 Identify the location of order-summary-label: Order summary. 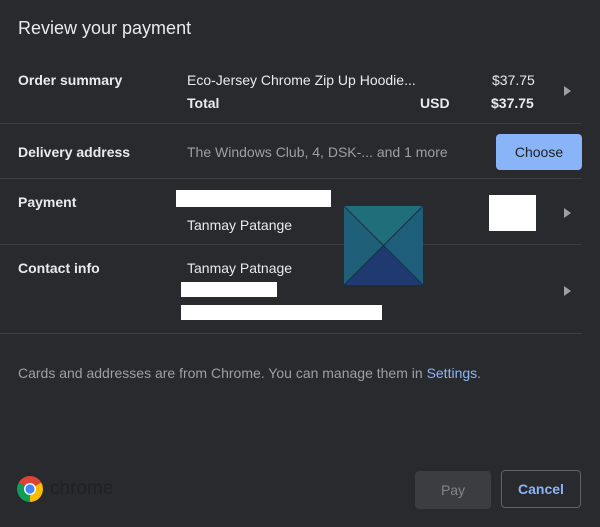
(70, 80).